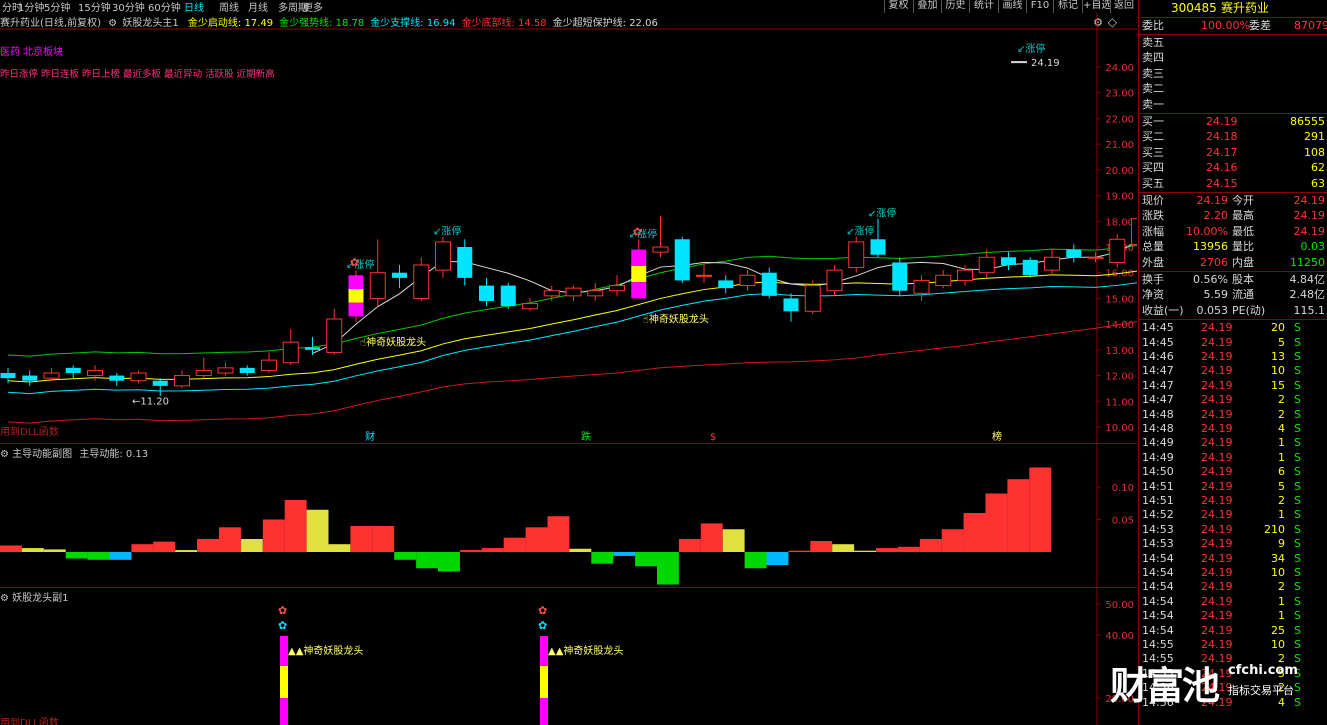  What do you see at coordinates (1212, 310) in the screenshot?
I see `stat-value: 0.053` at bounding box center [1212, 310].